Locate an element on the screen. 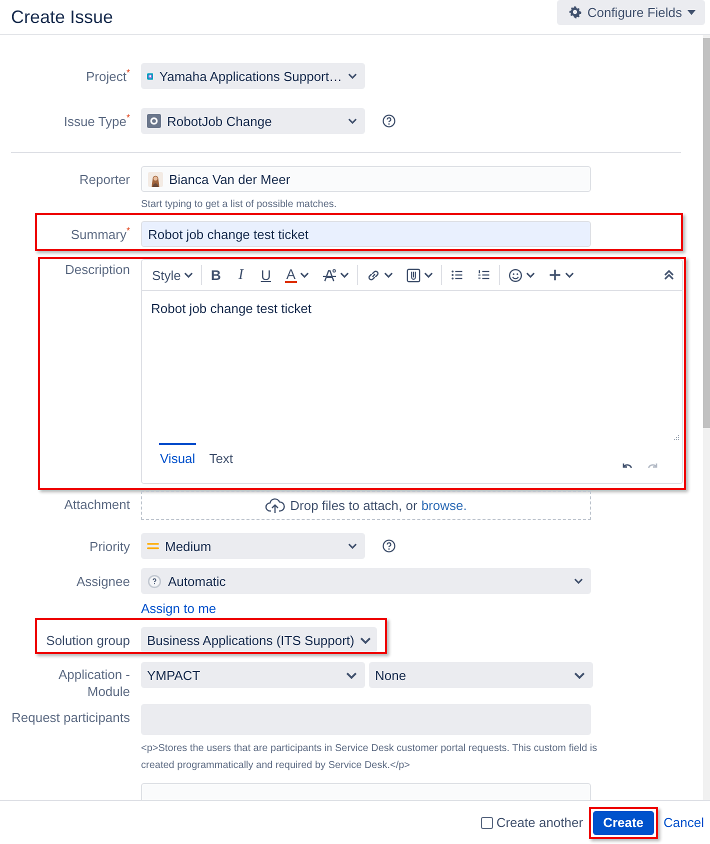 The width and height of the screenshot is (710, 844). emoji-icon is located at coordinates (515, 275).